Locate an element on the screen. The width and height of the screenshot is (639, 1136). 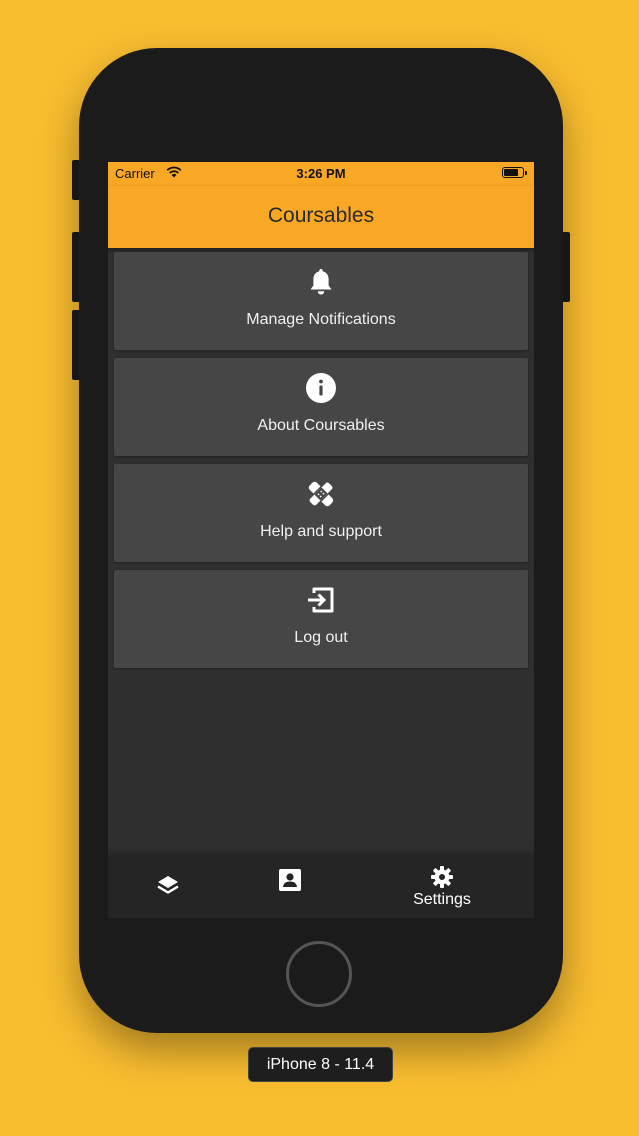
menu-item-label: About Coursables is located at coordinates (321, 425).